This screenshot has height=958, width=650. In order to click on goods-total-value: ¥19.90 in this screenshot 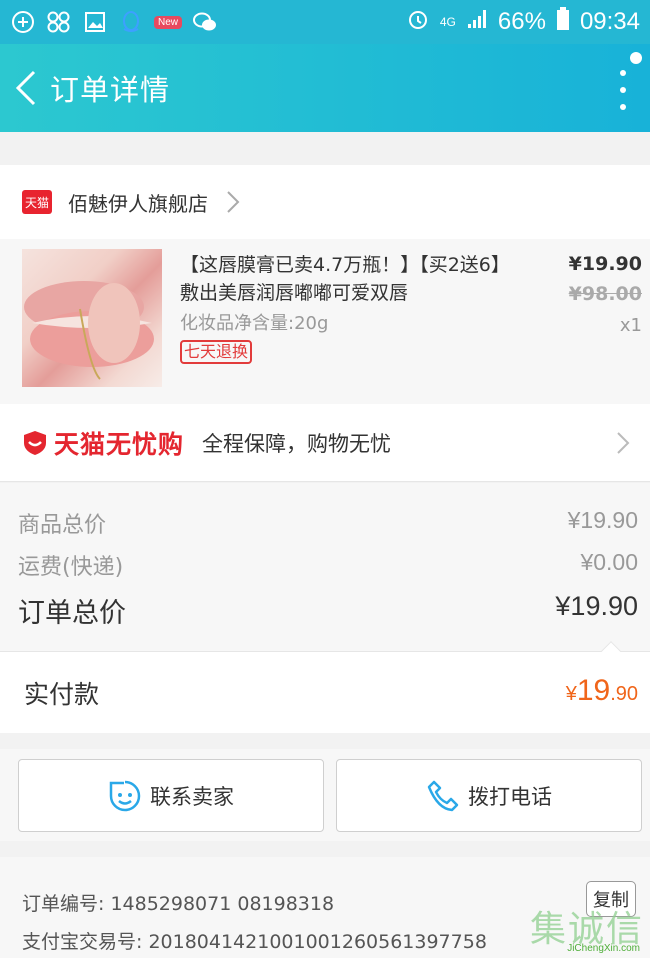, I will do `click(602, 520)`.